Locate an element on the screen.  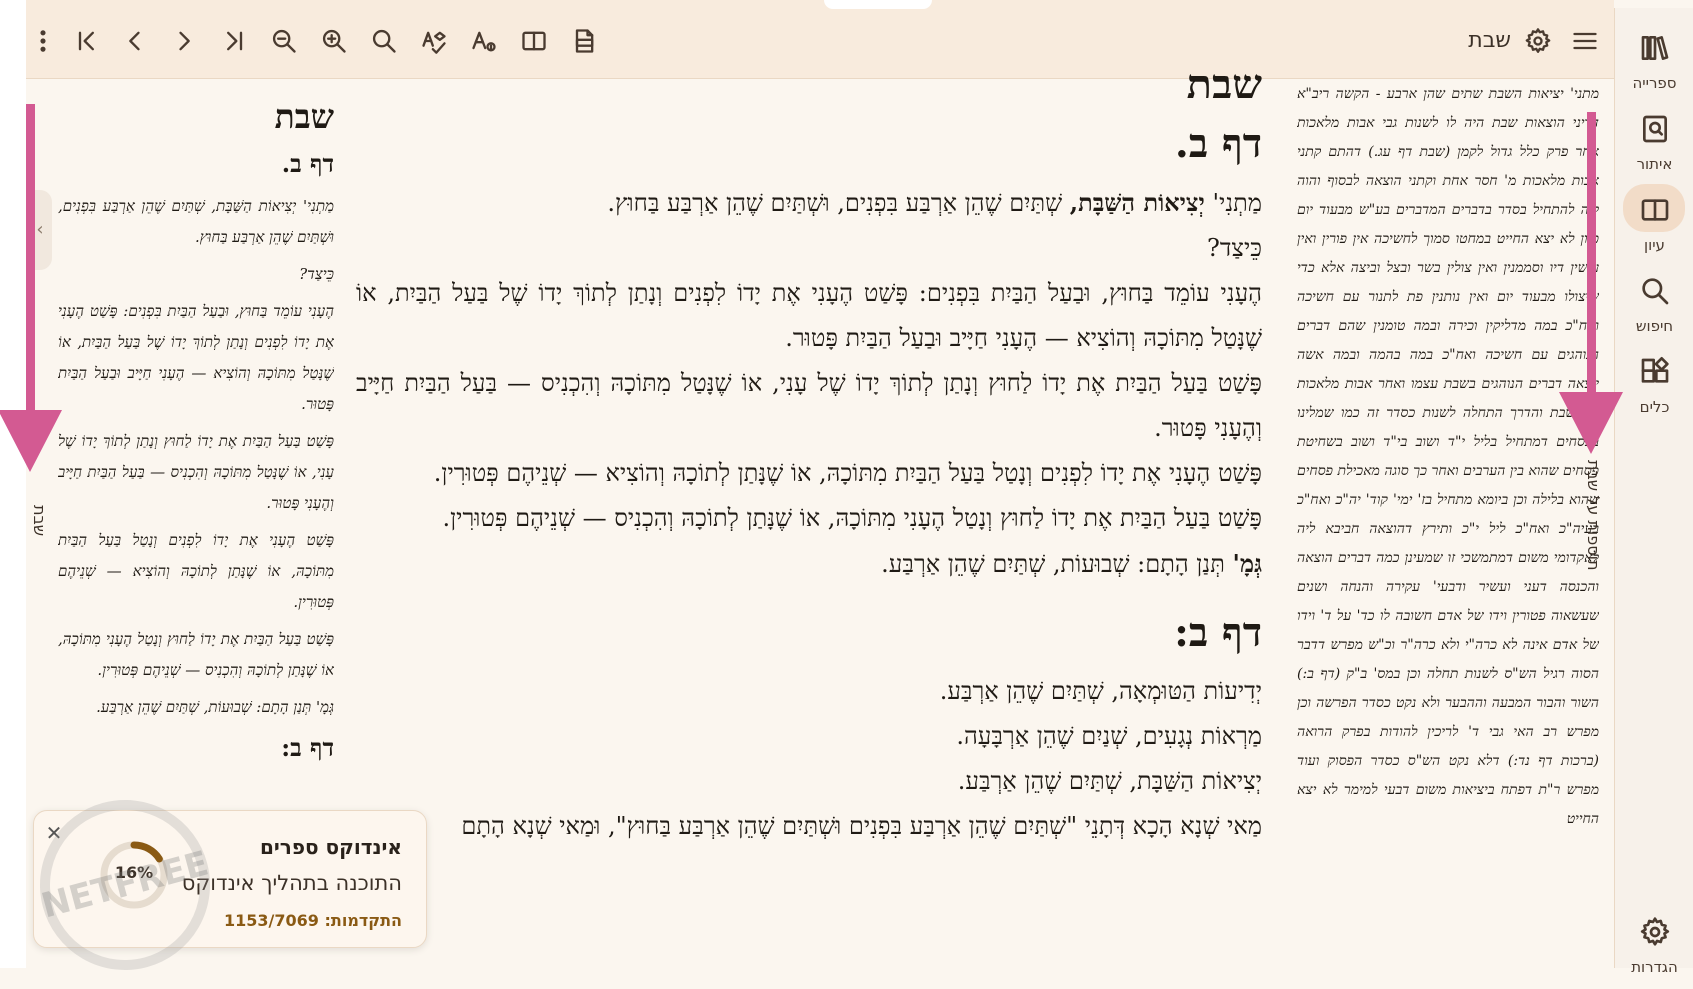
side-navigation: ספרייה איתור עיון חיפוש כלים הגדרות is located at coordinates (1653, 492).